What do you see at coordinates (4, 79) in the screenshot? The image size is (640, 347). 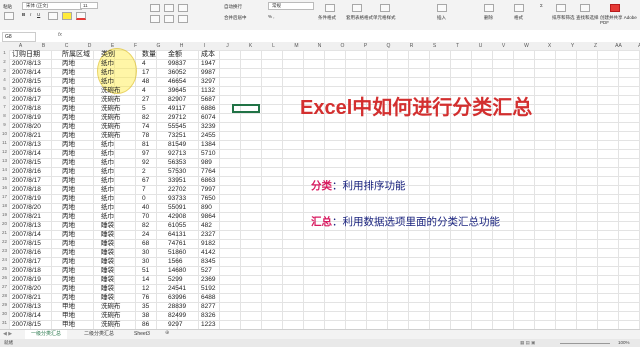 I see `row-header: 4` at bounding box center [4, 79].